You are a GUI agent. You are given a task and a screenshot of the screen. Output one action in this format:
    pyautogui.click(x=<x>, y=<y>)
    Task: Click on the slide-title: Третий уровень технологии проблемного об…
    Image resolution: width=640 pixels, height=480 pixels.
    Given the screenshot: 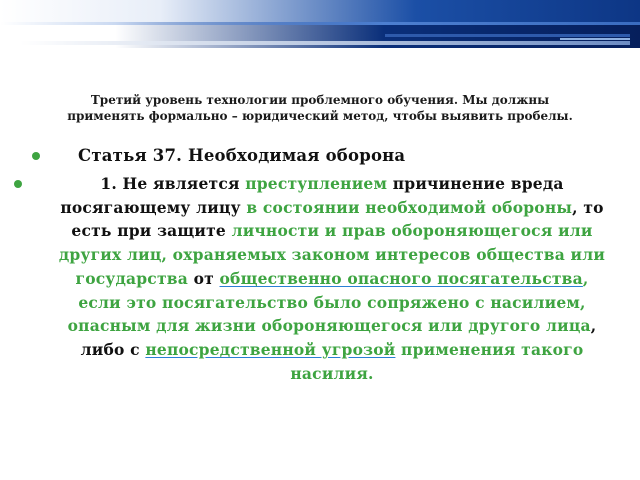 What is the action you would take?
    pyautogui.click(x=320, y=108)
    